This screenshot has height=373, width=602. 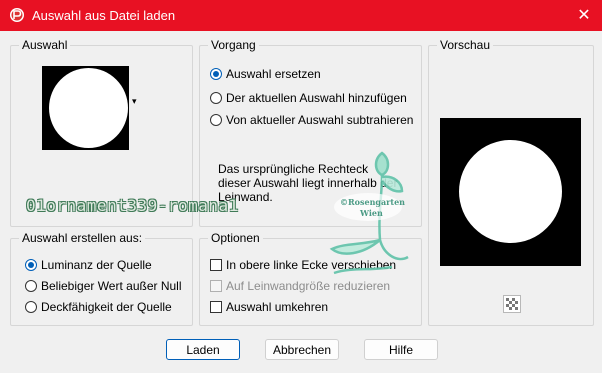 I want to click on preview-canvas, so click(x=510, y=192).